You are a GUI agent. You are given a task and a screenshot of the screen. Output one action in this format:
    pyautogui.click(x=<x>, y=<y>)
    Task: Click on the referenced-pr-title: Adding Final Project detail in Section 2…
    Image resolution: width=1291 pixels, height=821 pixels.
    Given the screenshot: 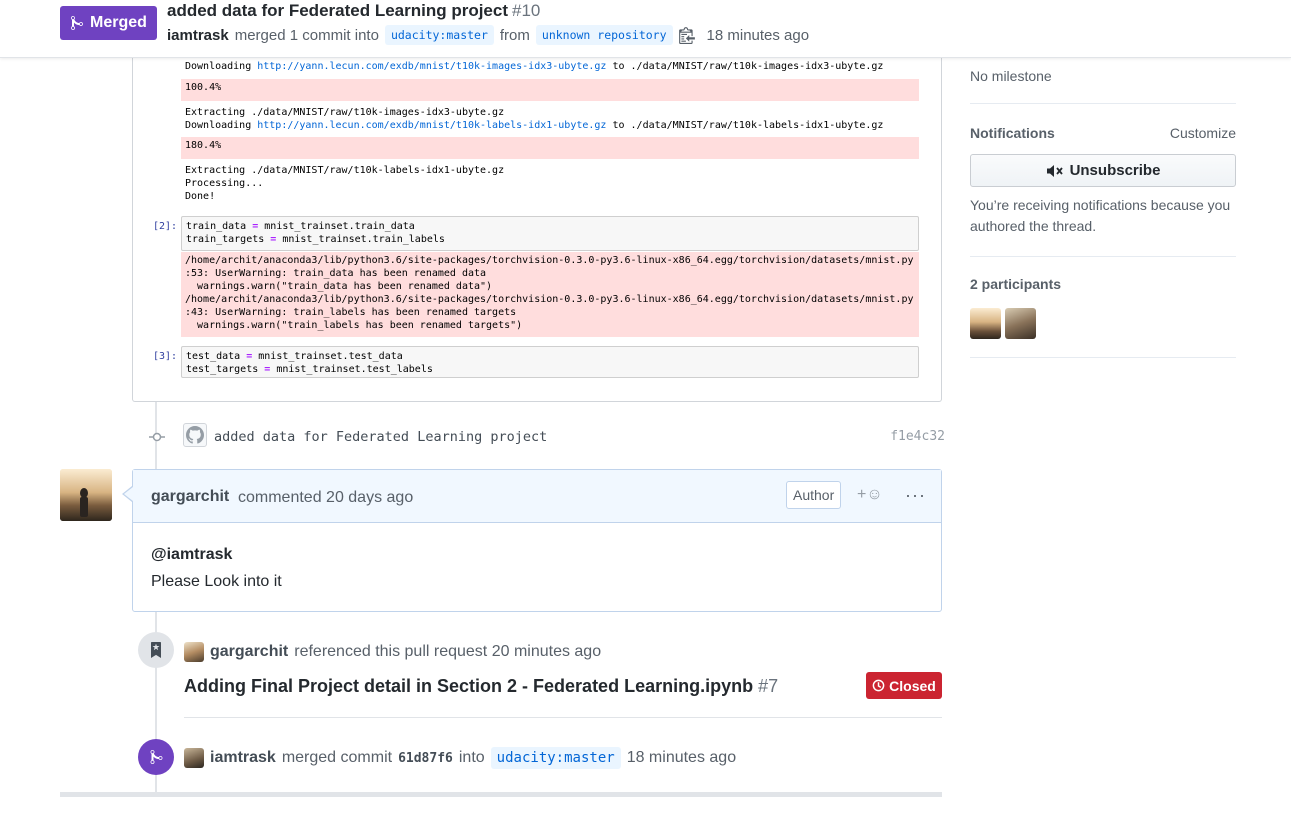 What is the action you would take?
    pyautogui.click(x=481, y=686)
    